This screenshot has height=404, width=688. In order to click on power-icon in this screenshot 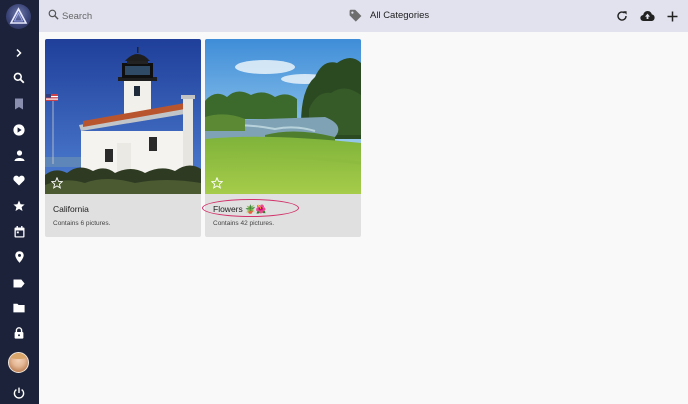, I will do `click(19, 393)`.